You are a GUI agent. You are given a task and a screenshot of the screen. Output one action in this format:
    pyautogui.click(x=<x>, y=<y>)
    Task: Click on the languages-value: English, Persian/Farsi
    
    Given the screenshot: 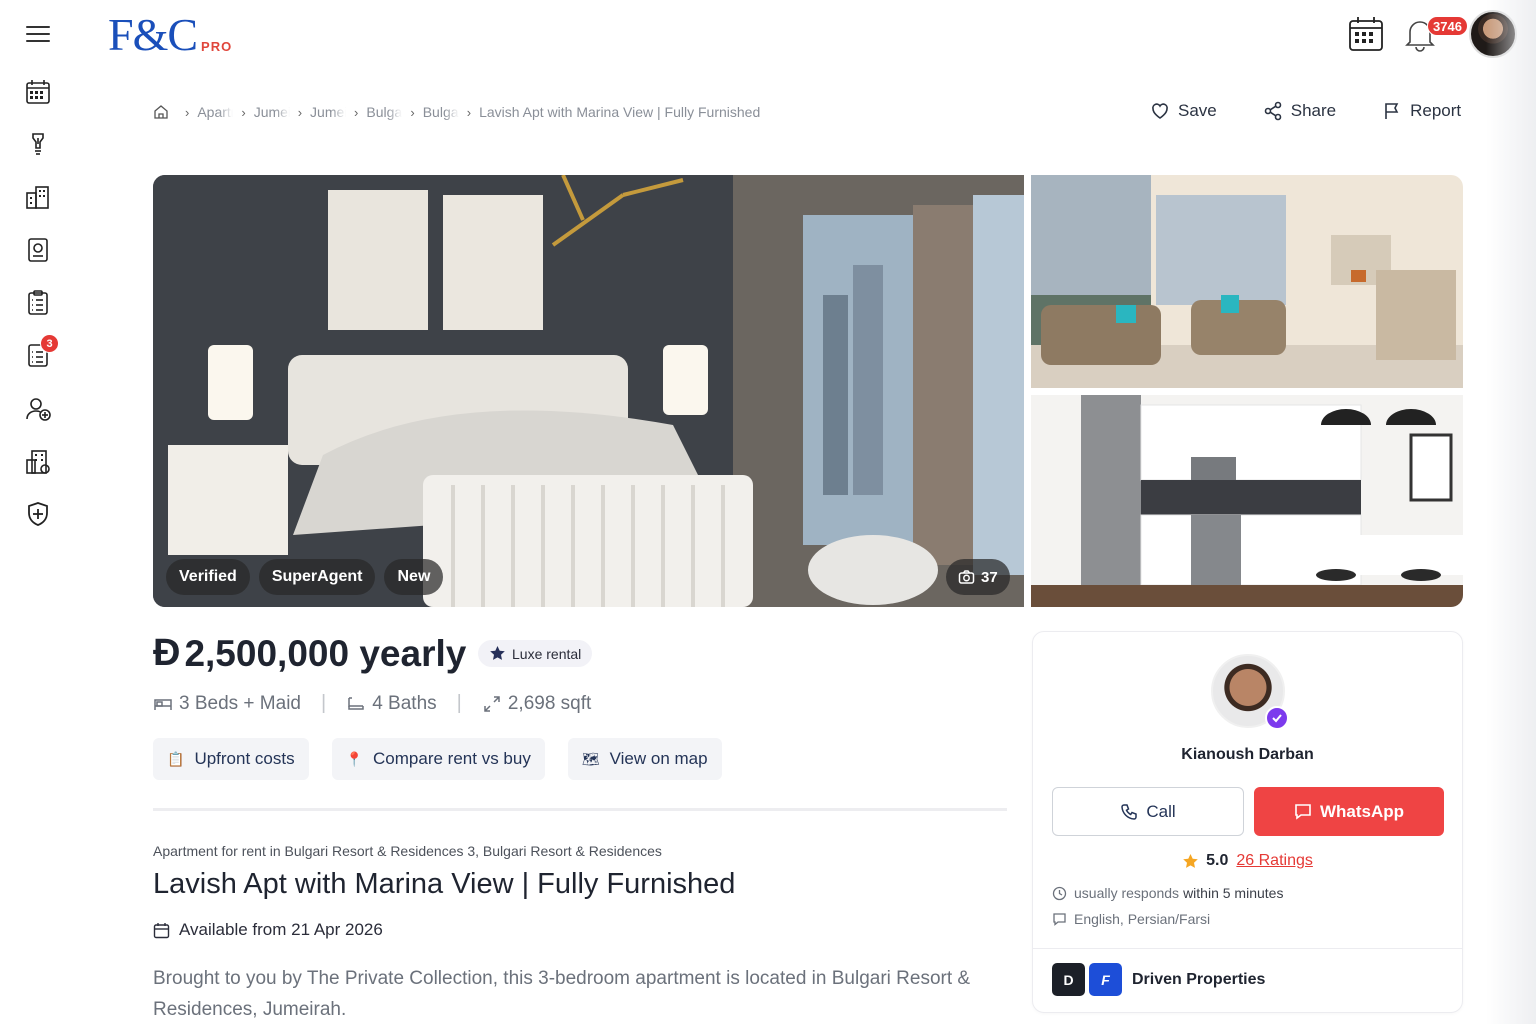 What is the action you would take?
    pyautogui.click(x=1142, y=919)
    